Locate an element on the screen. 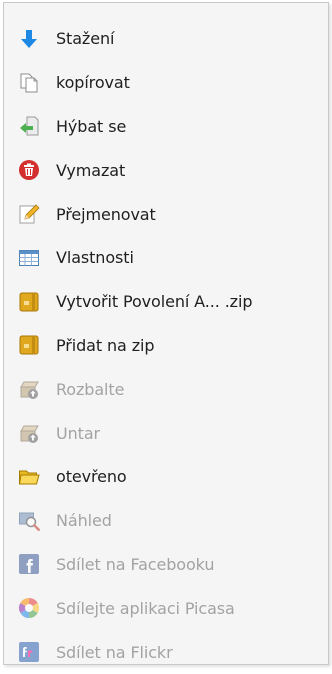  menu-item-share-flickr: Sdílet na Flickr is located at coordinates (166, 652).